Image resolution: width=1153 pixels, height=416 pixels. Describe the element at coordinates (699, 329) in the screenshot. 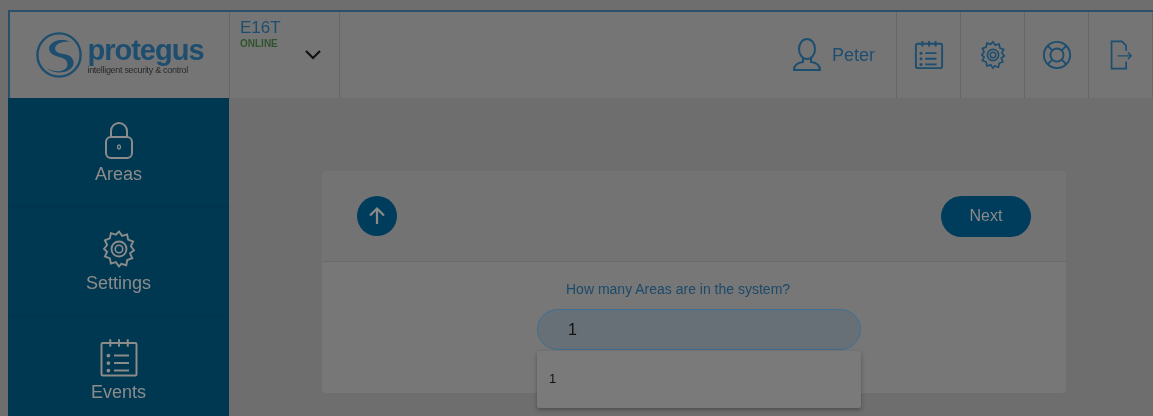

I see `input-field: 1` at that location.